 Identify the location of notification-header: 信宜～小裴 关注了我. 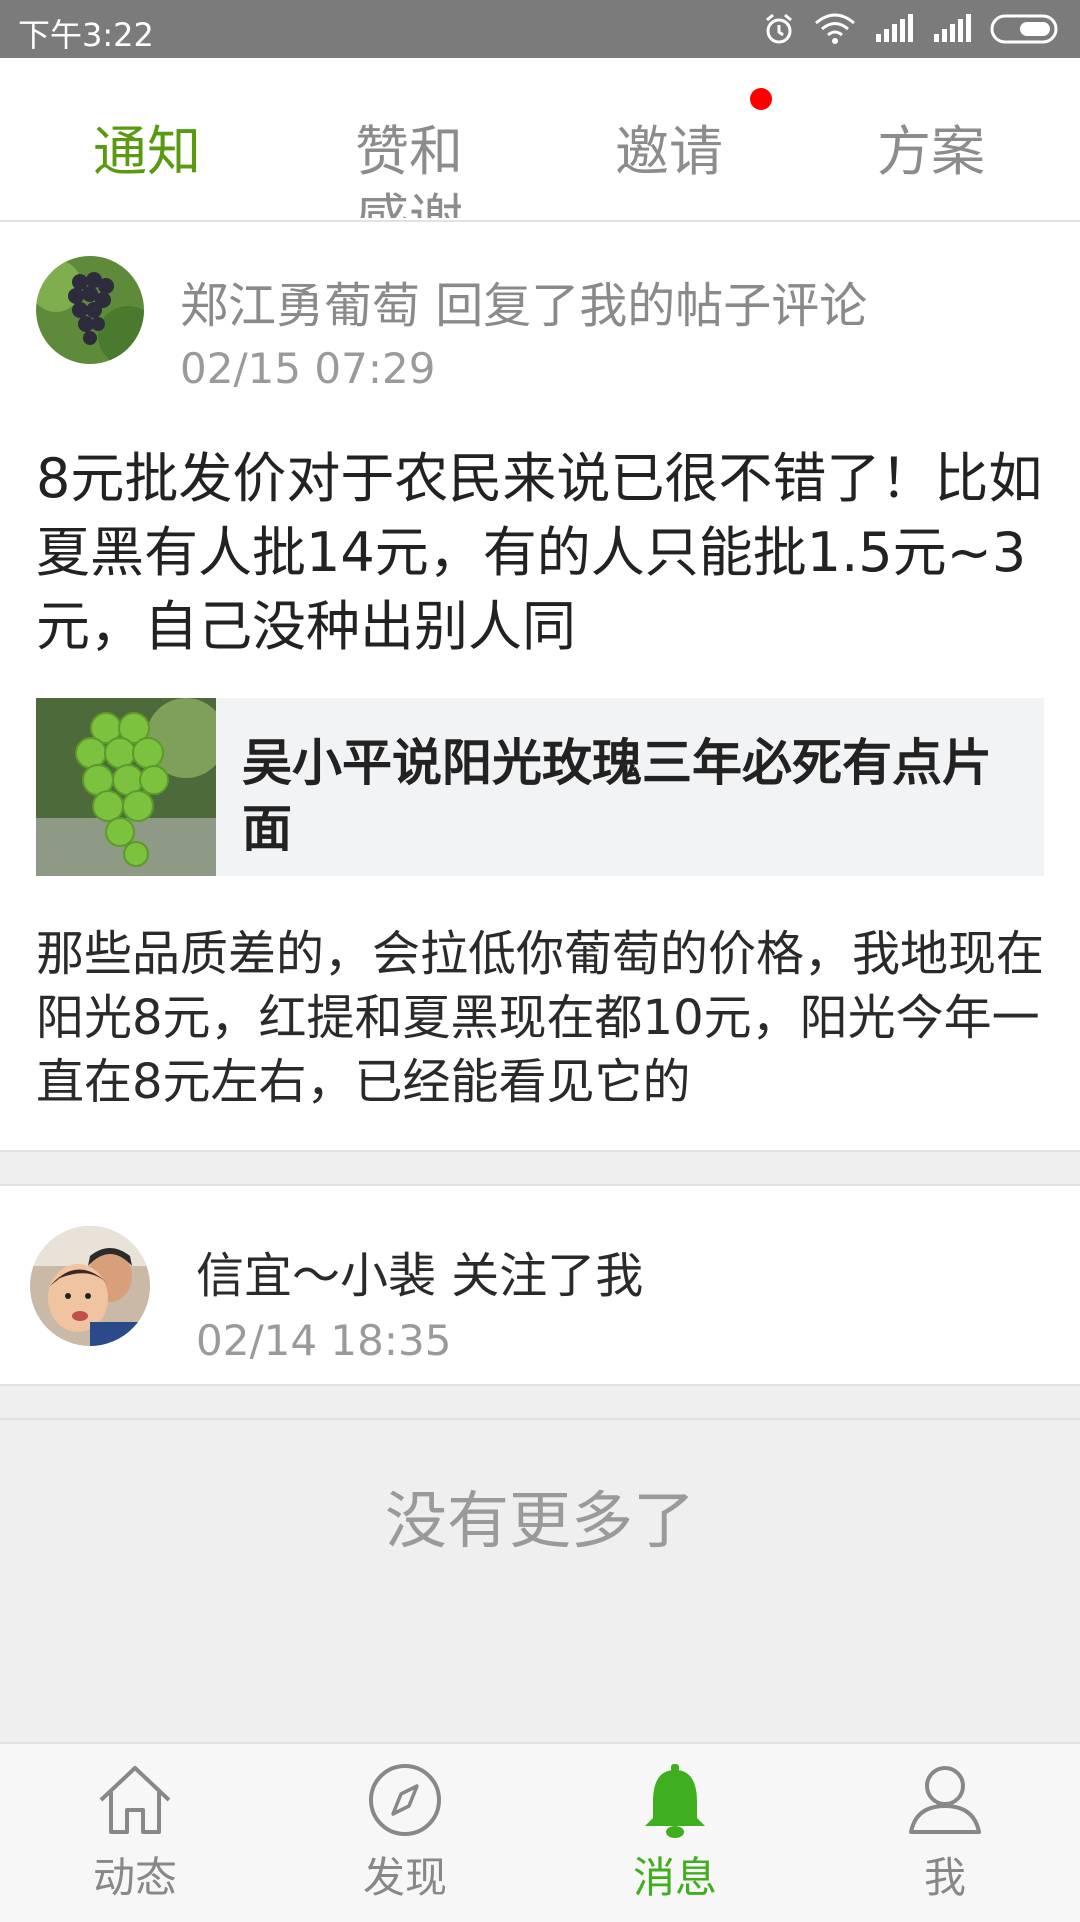
(420, 1276).